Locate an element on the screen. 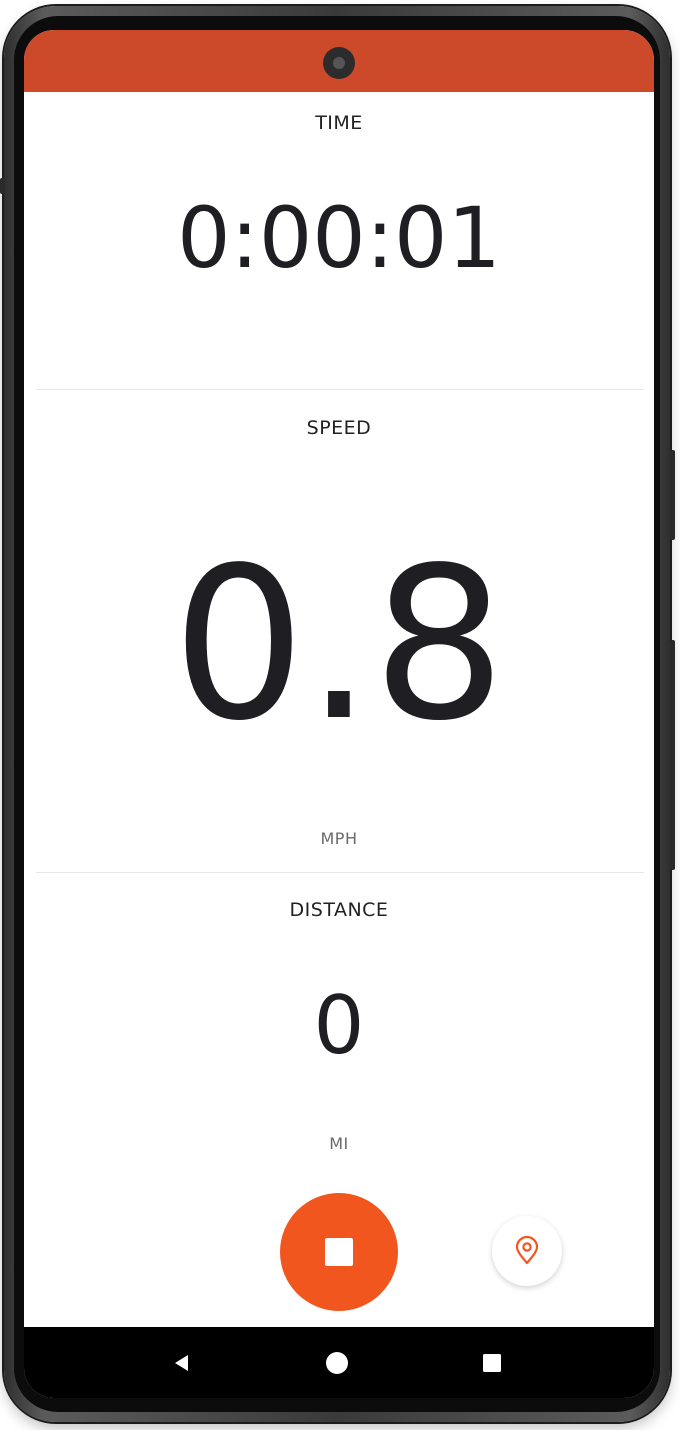 The image size is (680, 1430). home-circle-icon is located at coordinates (337, 1362).